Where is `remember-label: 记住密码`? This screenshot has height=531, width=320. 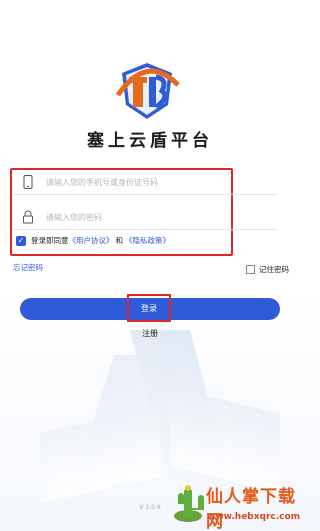 remember-label: 记住密码 is located at coordinates (274, 269).